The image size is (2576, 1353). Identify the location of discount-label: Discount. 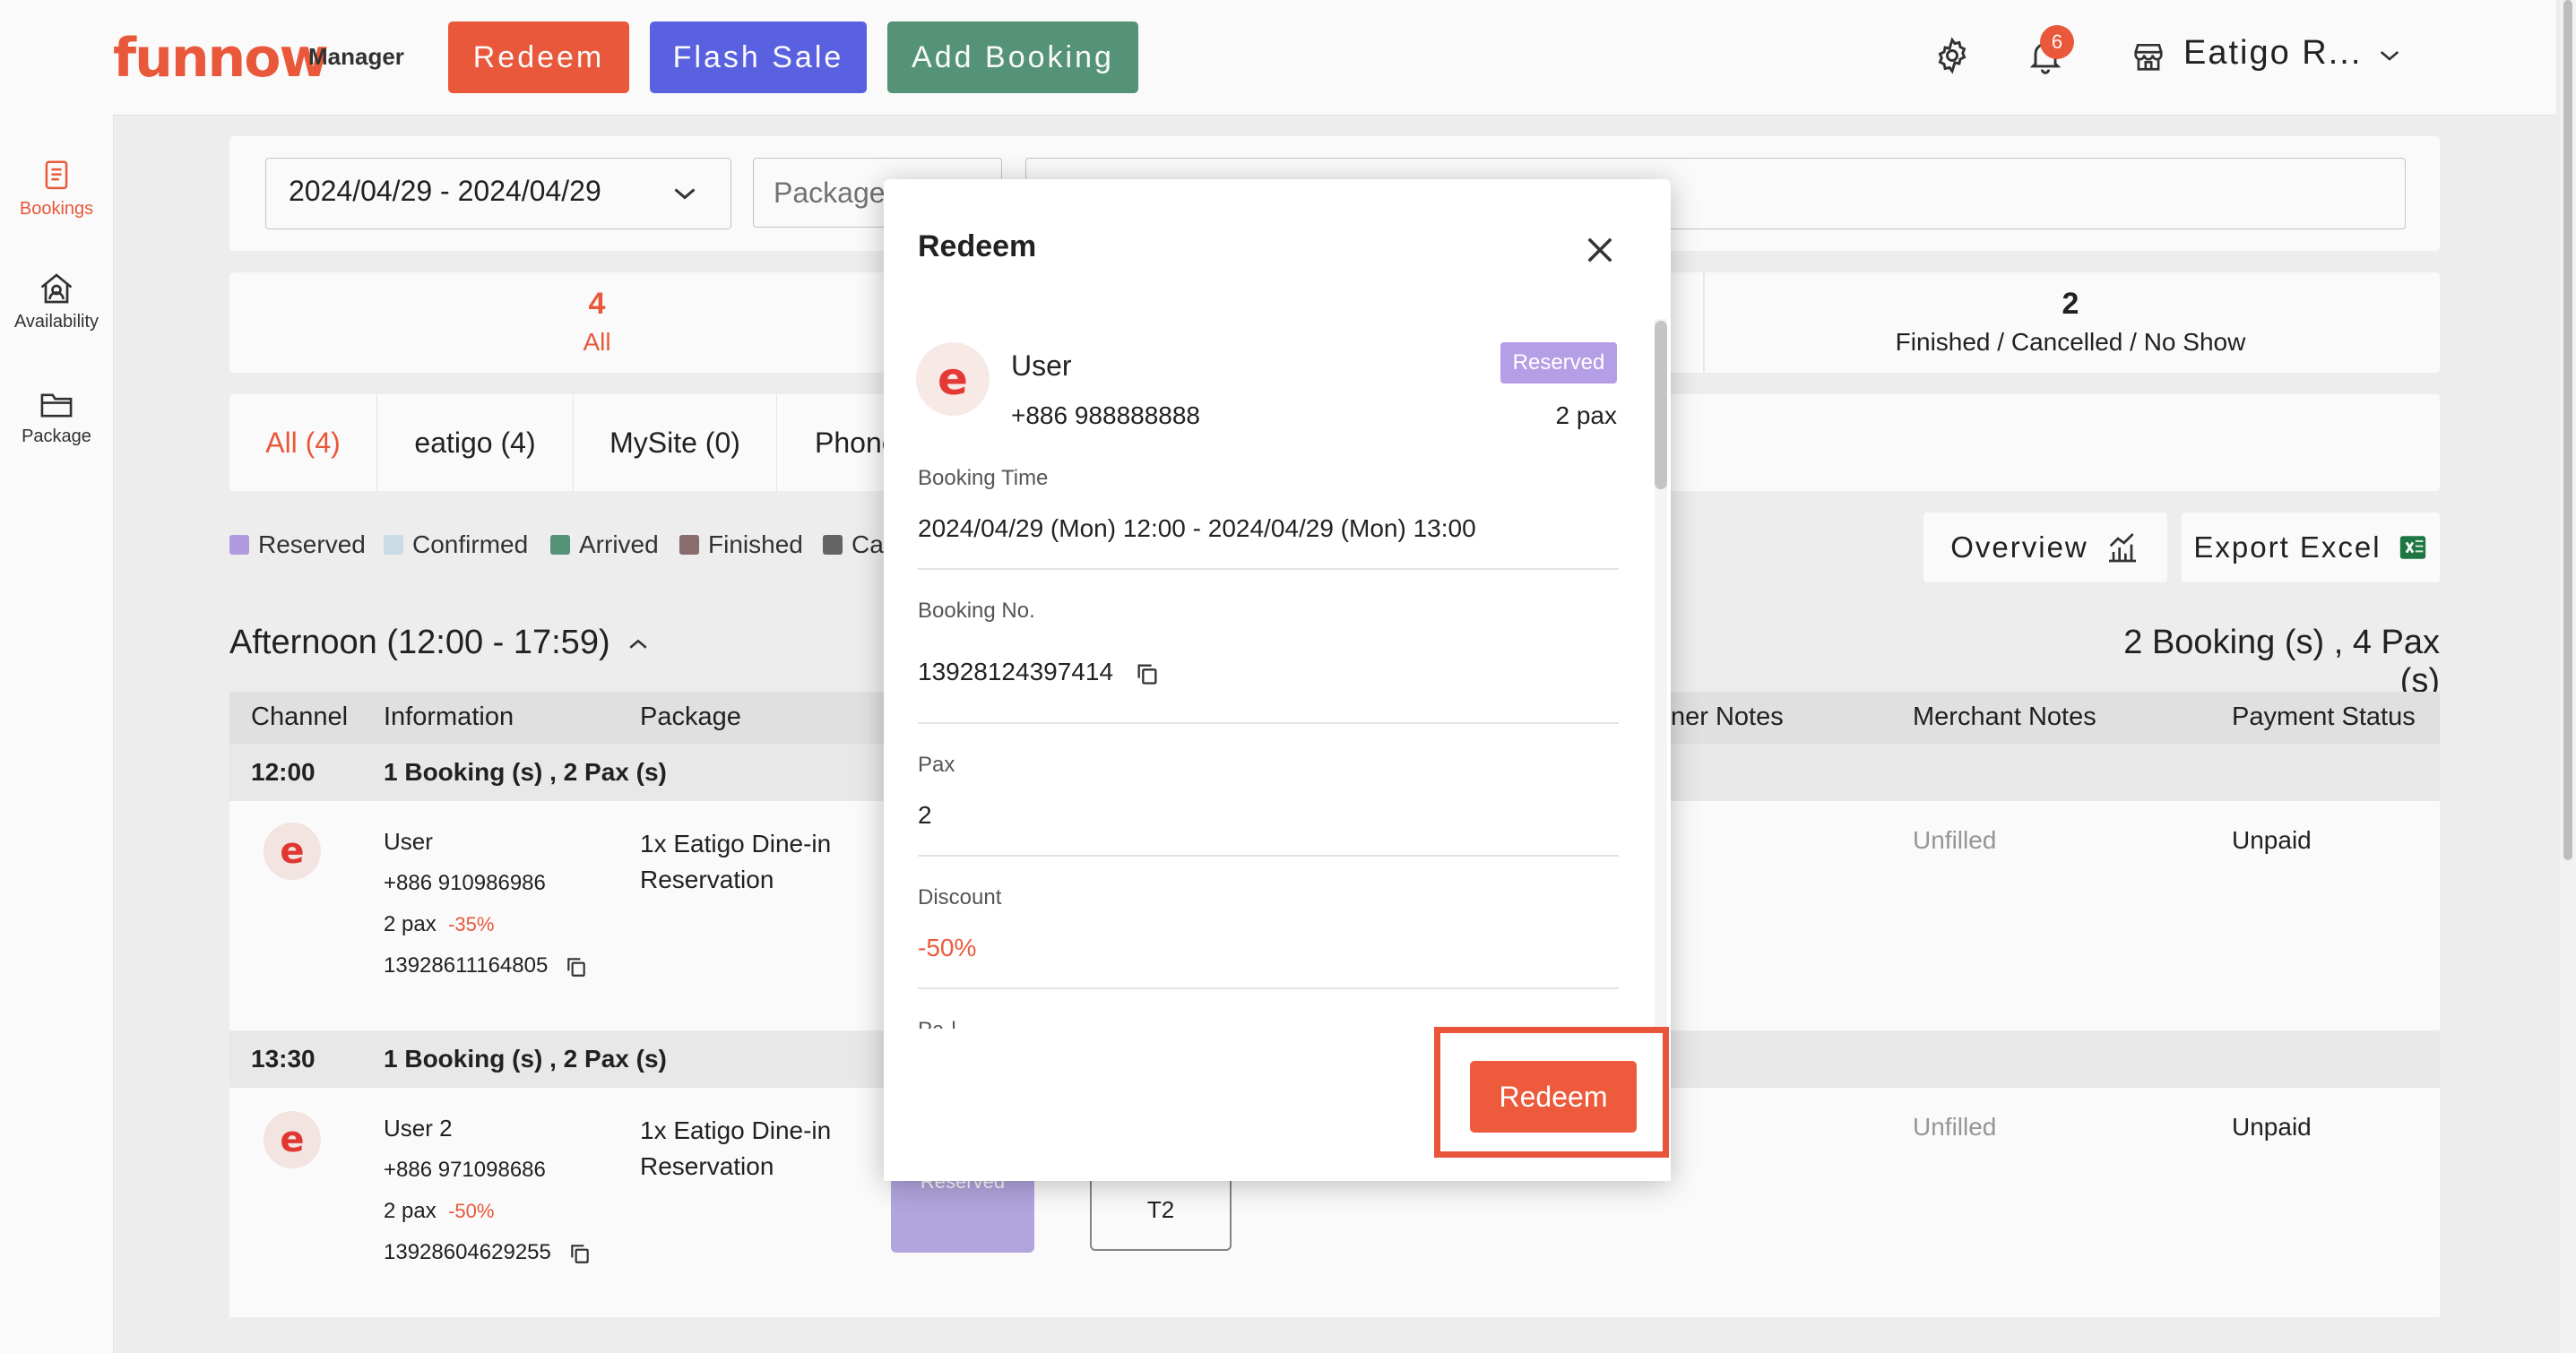
(960, 897).